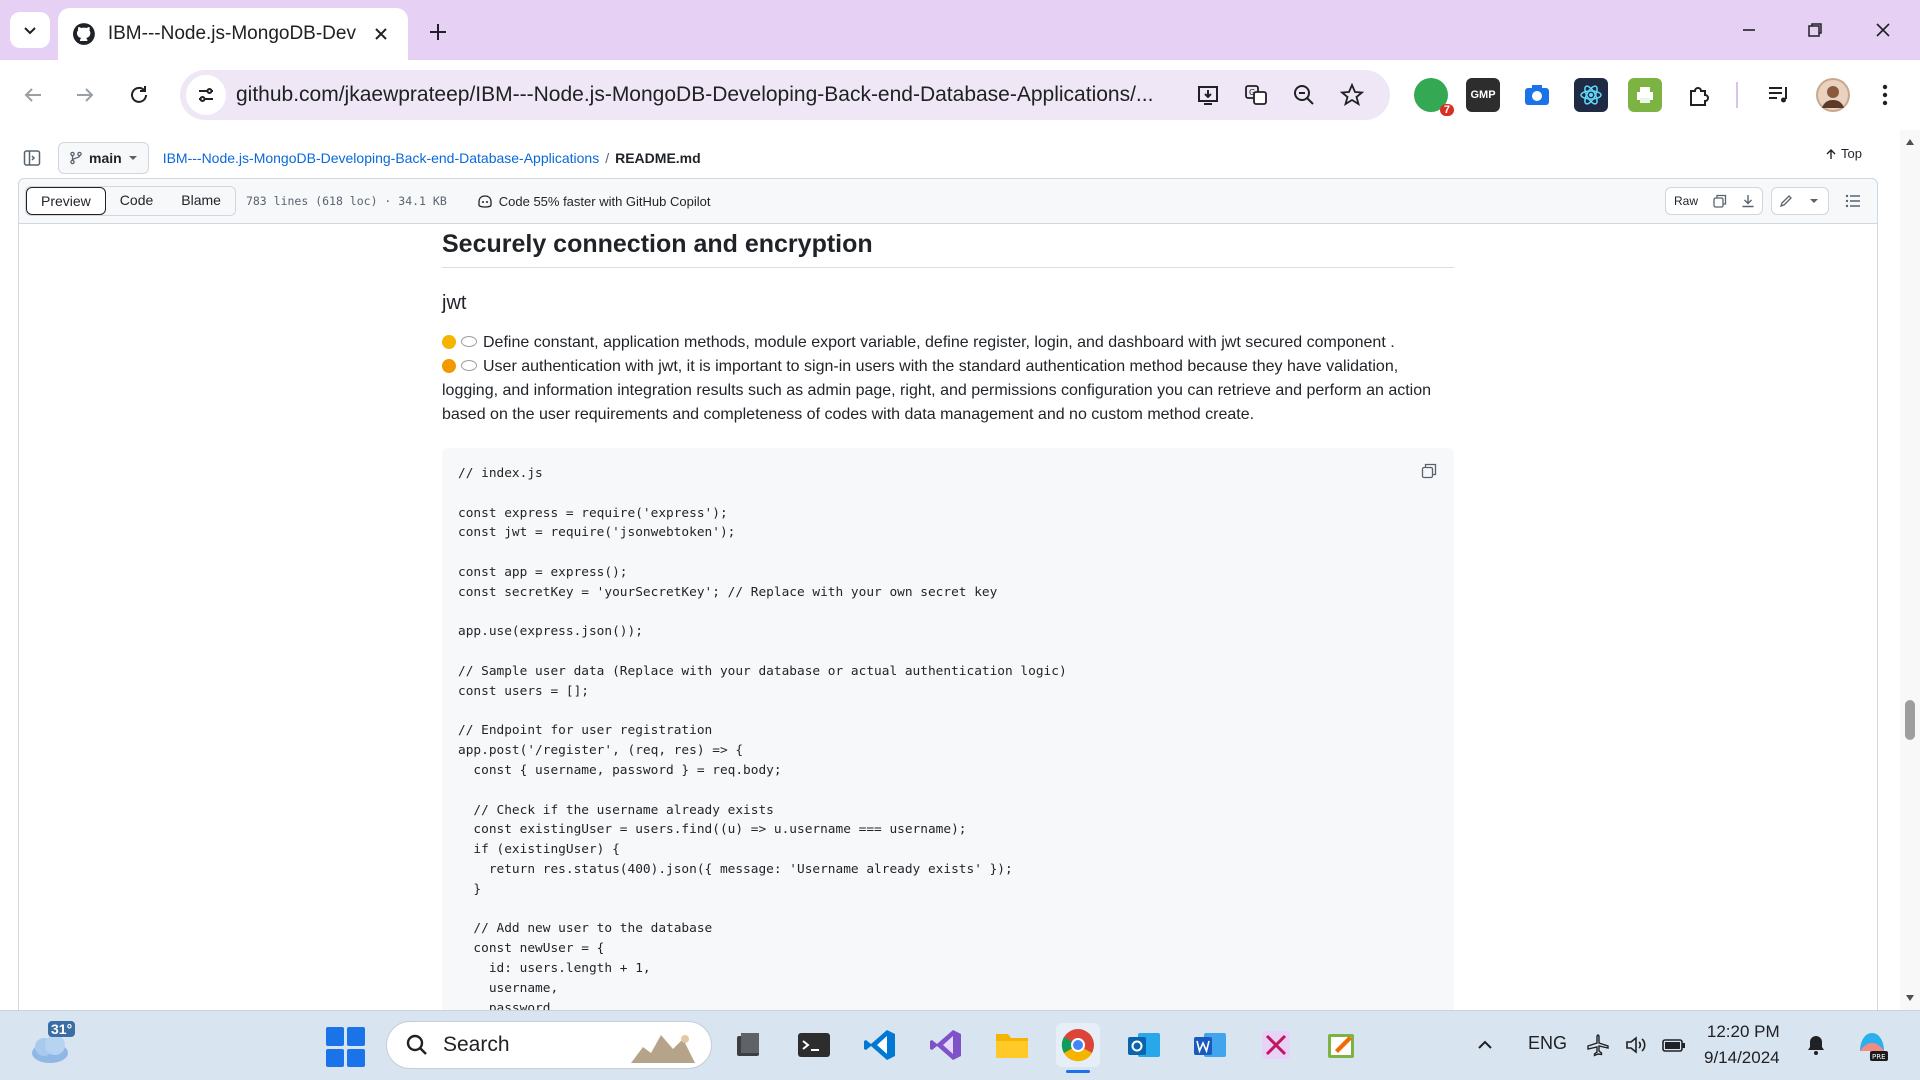 The height and width of the screenshot is (1080, 1920). Describe the element at coordinates (66, 201) in the screenshot. I see `tab-preview: Preview` at that location.